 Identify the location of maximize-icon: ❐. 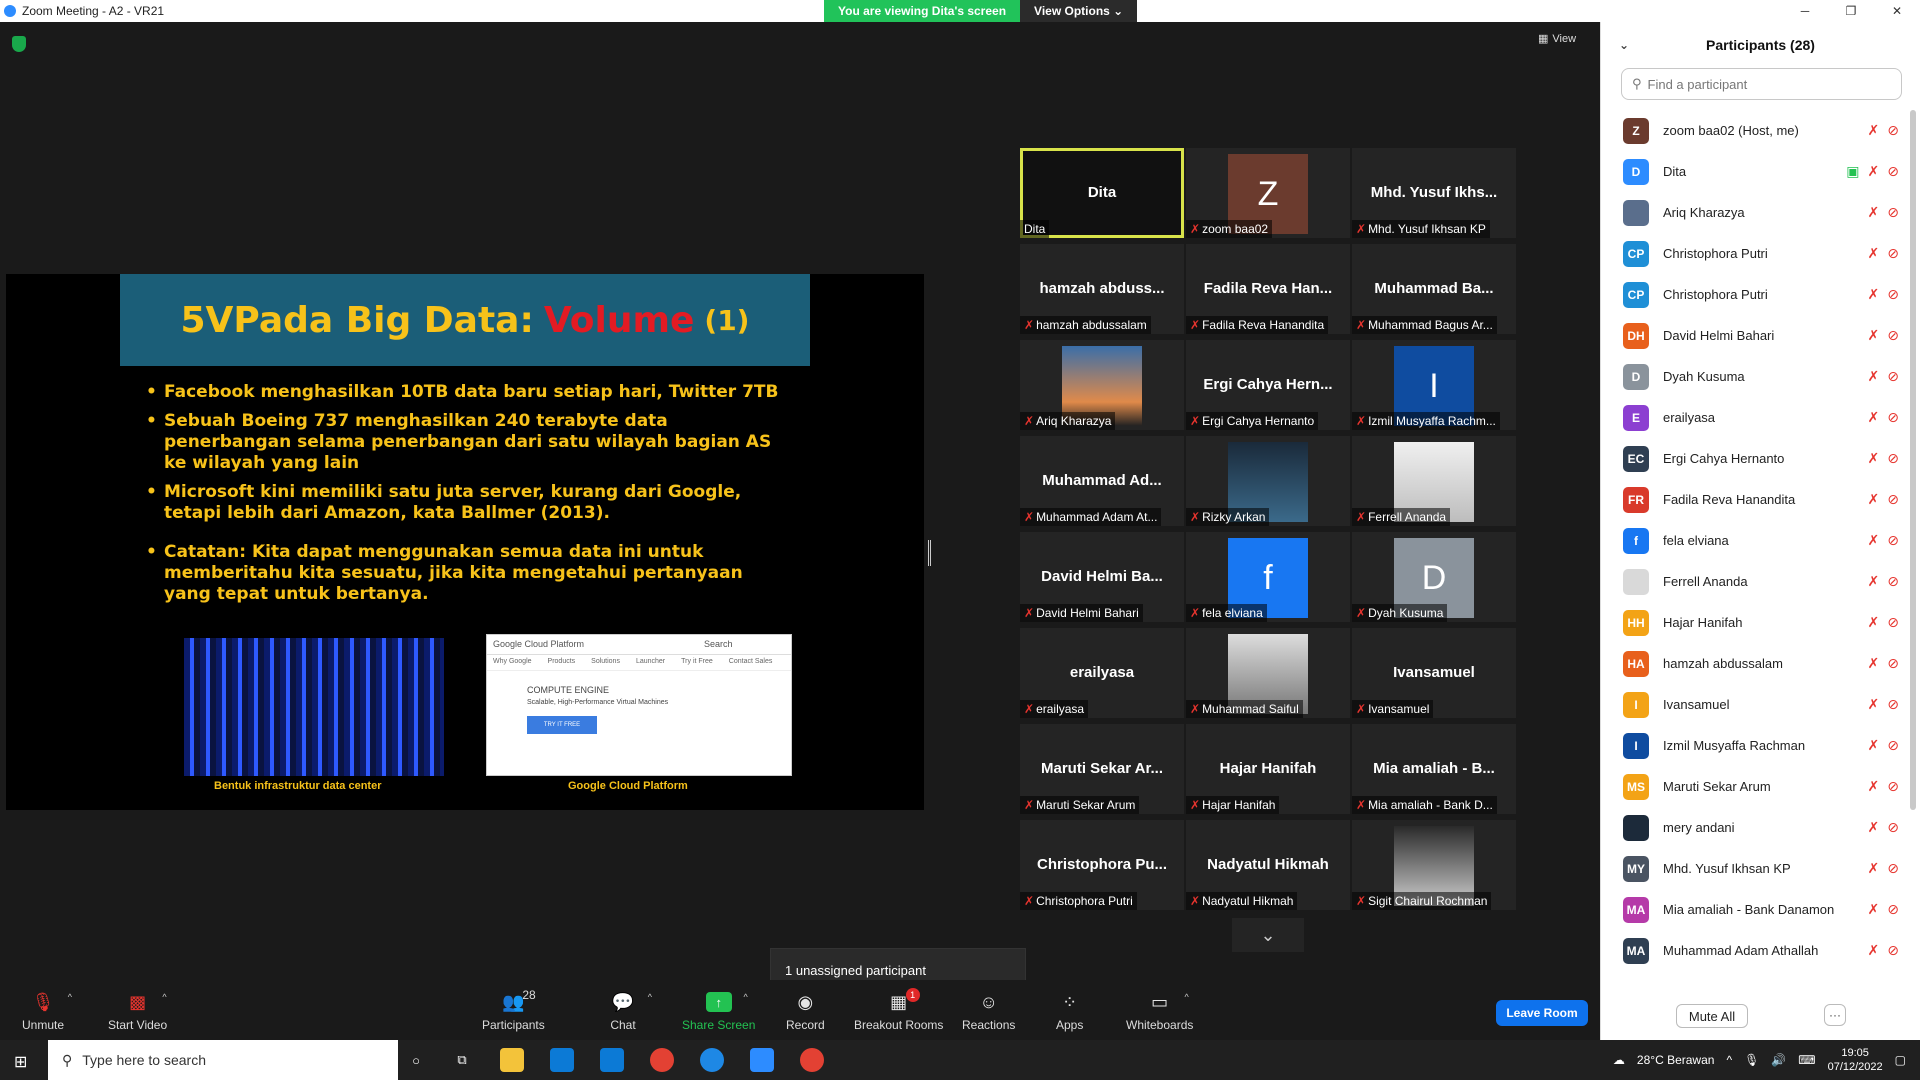
(1851, 11).